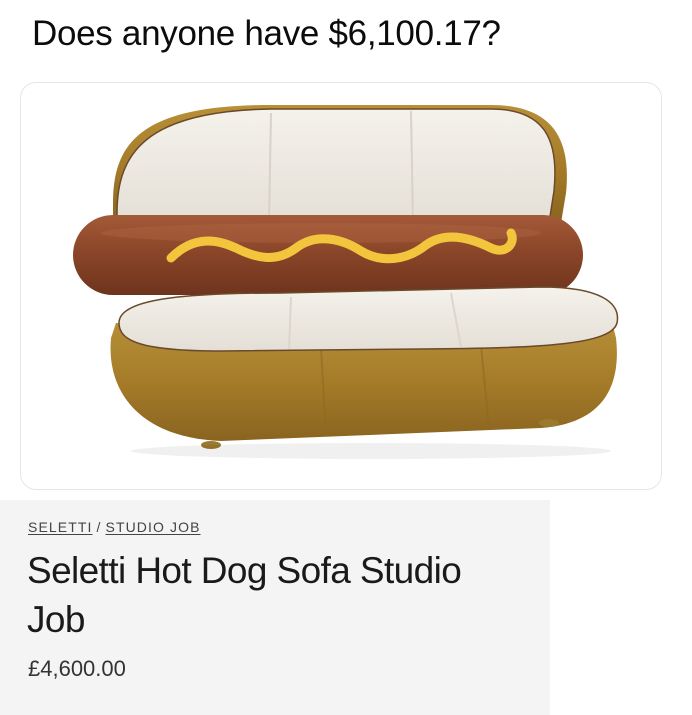 The height and width of the screenshot is (715, 692). I want to click on product-name: Seletti Hot Dog Sofa Studio Job, so click(244, 595).